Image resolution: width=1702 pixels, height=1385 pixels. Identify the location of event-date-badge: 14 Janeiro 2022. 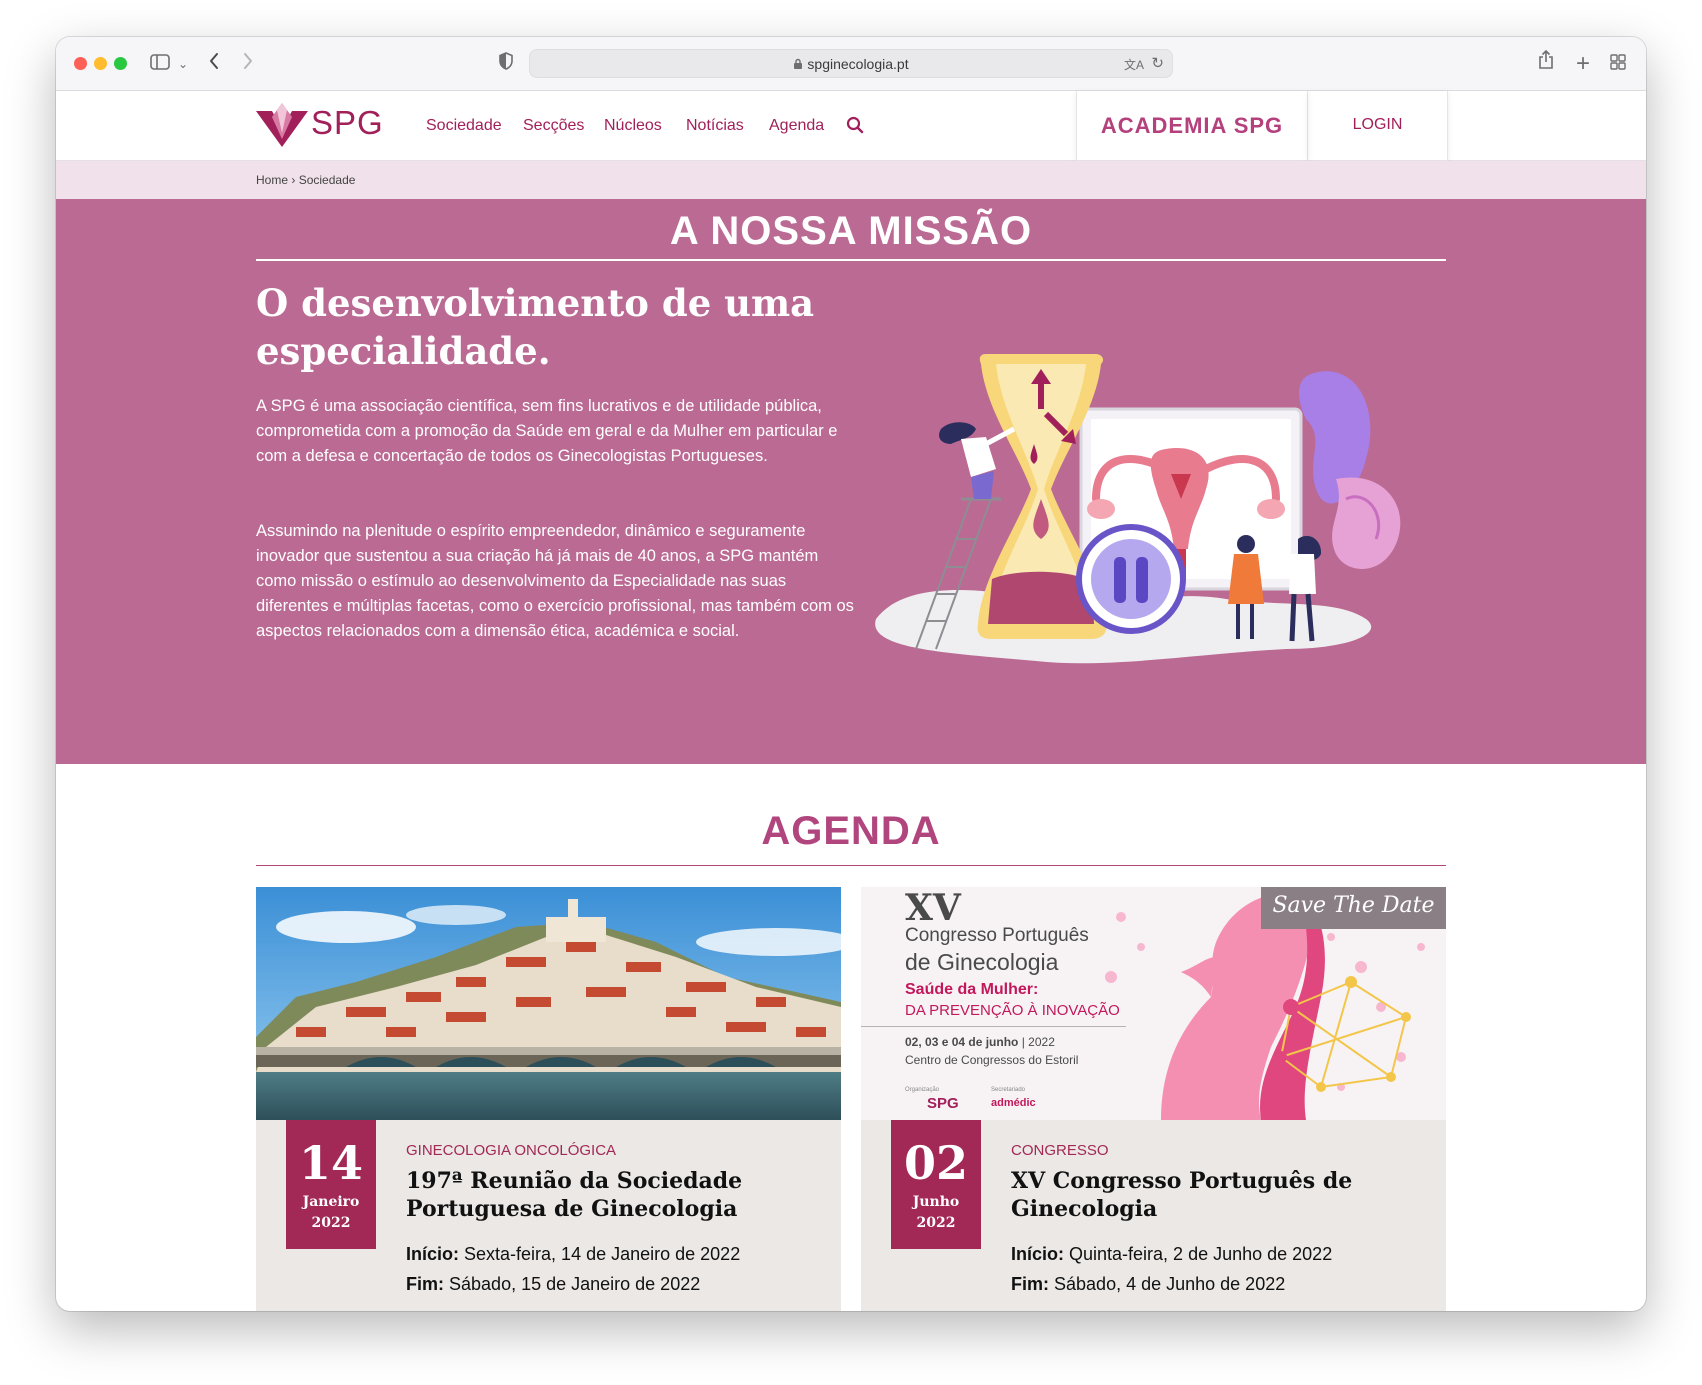
(331, 1184).